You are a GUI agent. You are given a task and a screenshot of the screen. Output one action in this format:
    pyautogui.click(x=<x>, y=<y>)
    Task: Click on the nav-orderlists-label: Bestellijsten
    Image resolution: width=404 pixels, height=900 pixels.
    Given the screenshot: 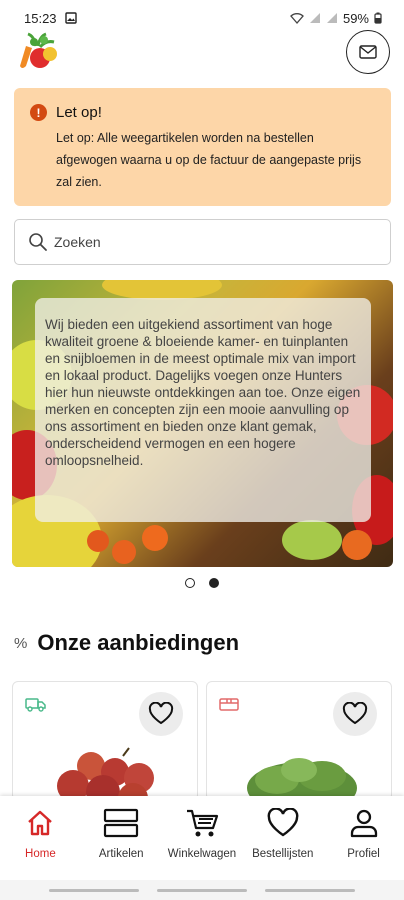 What is the action you would take?
    pyautogui.click(x=283, y=854)
    